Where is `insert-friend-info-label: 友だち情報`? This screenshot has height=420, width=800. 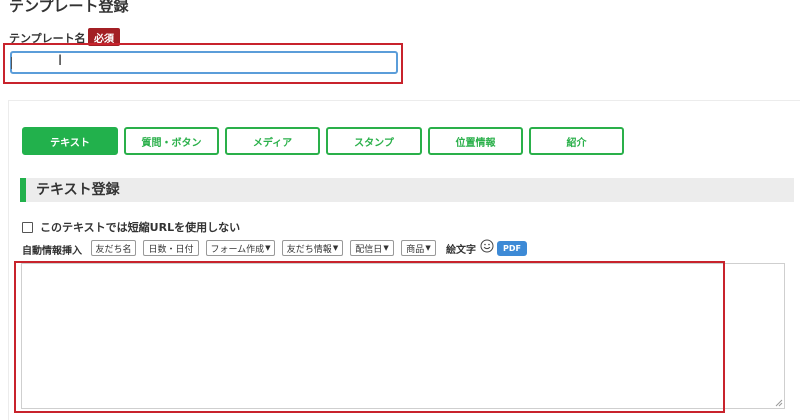
insert-friend-info-label: 友だち情報 is located at coordinates (309, 249).